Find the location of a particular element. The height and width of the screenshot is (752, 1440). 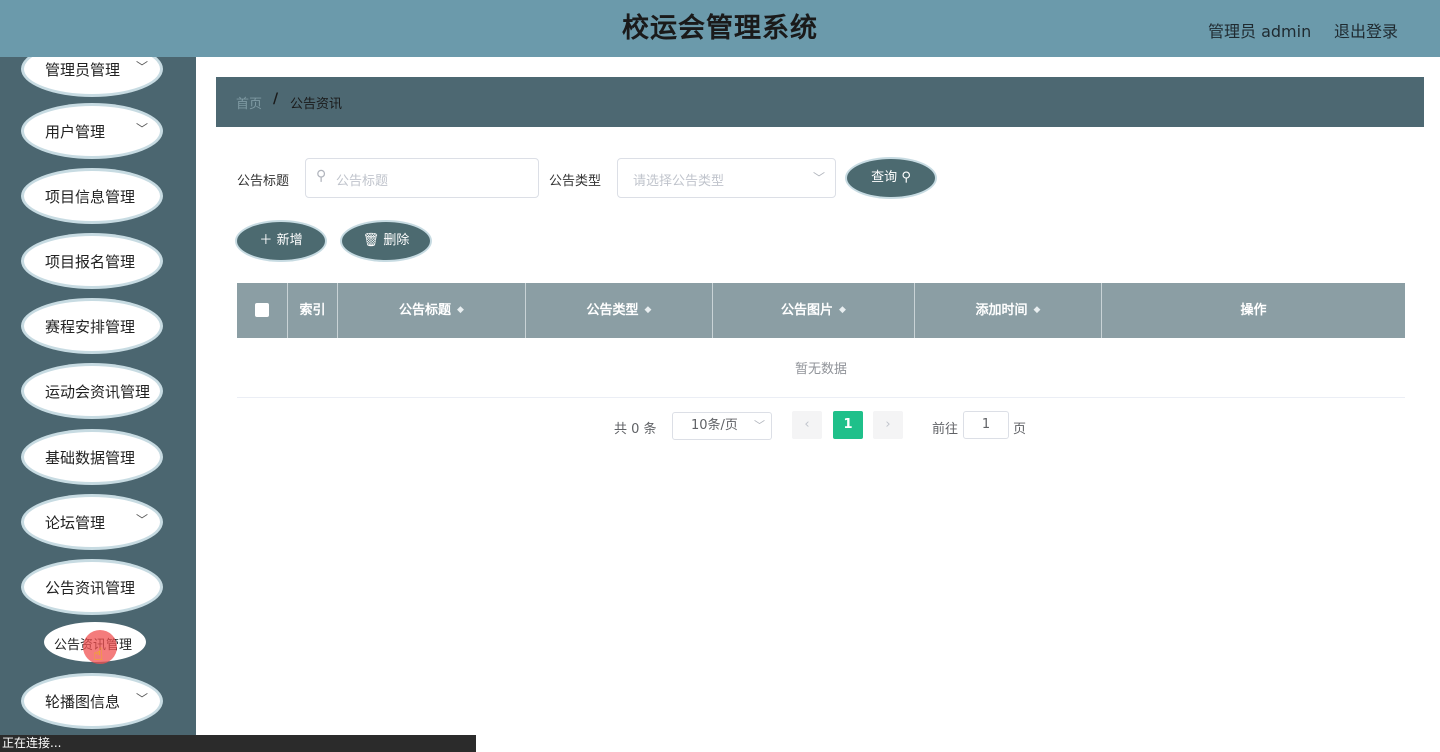

query-button-label: 查询 is located at coordinates (884, 177).